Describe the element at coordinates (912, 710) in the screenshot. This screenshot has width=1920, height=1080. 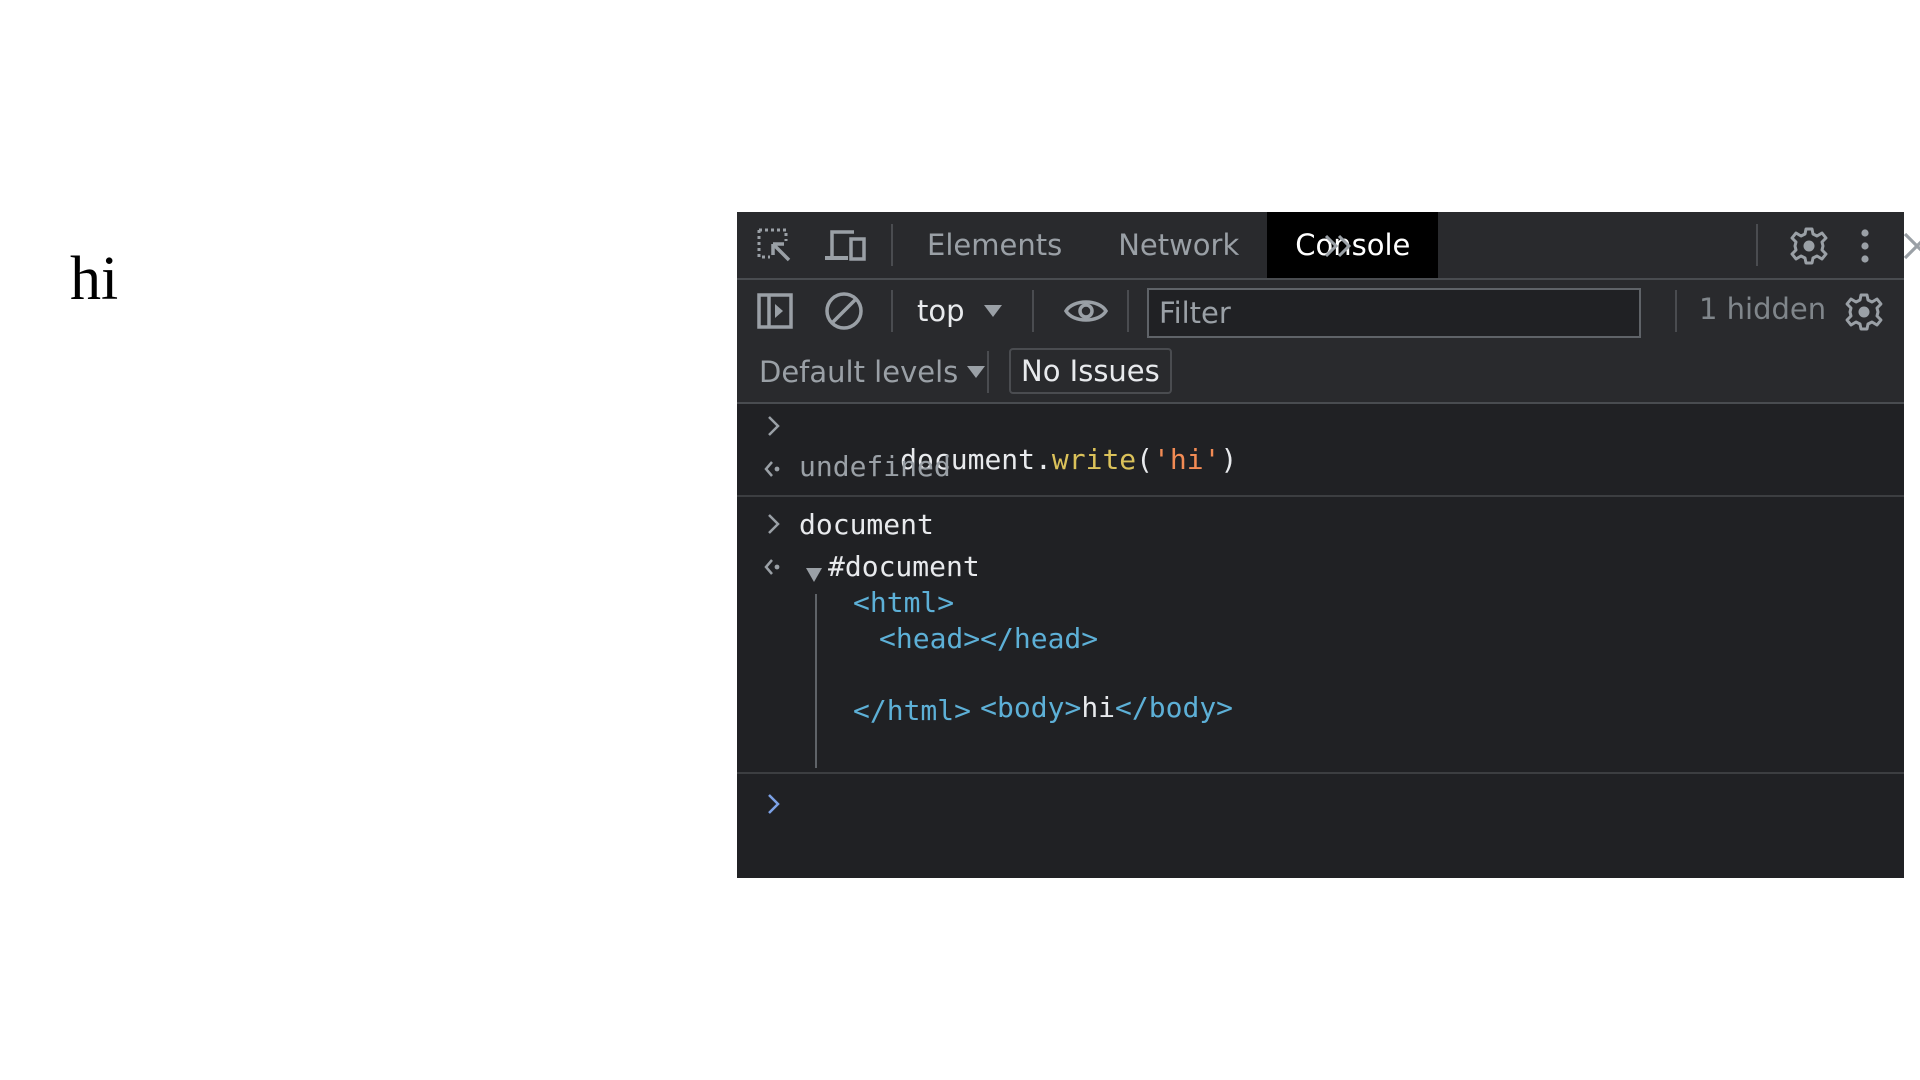
I see `tree-node-html-close: </html>` at that location.